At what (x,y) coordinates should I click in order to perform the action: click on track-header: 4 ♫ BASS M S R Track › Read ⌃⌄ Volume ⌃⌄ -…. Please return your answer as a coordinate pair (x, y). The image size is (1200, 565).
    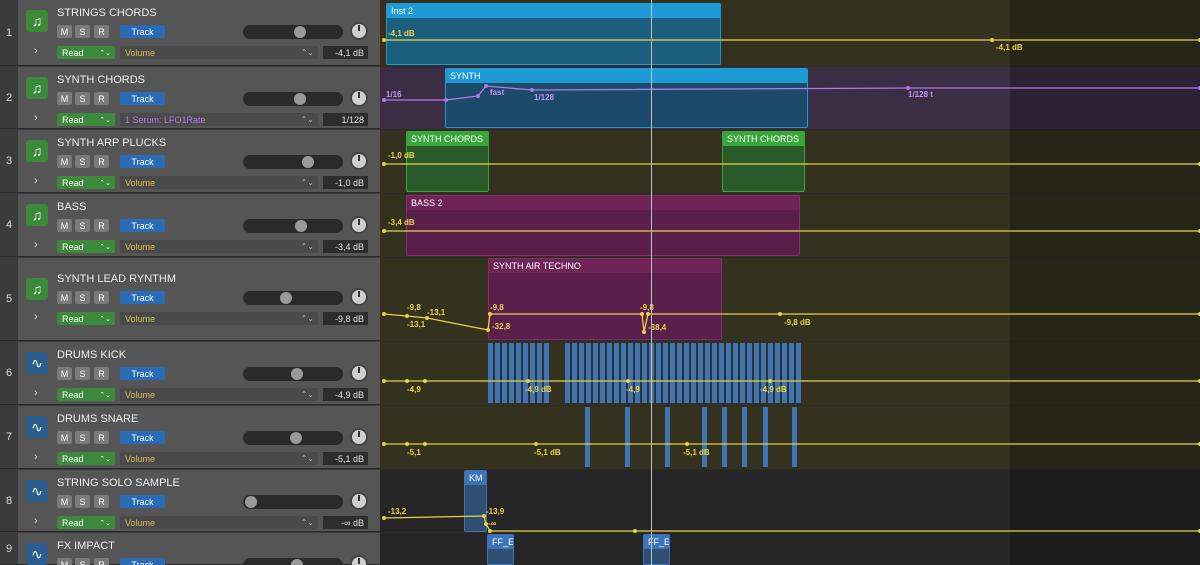
    Looking at the image, I should click on (190, 225).